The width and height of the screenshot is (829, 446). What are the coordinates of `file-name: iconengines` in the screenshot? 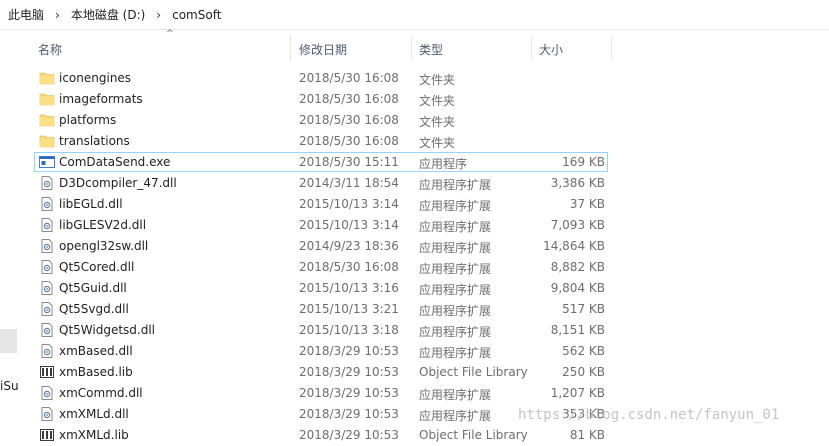 It's located at (95, 78).